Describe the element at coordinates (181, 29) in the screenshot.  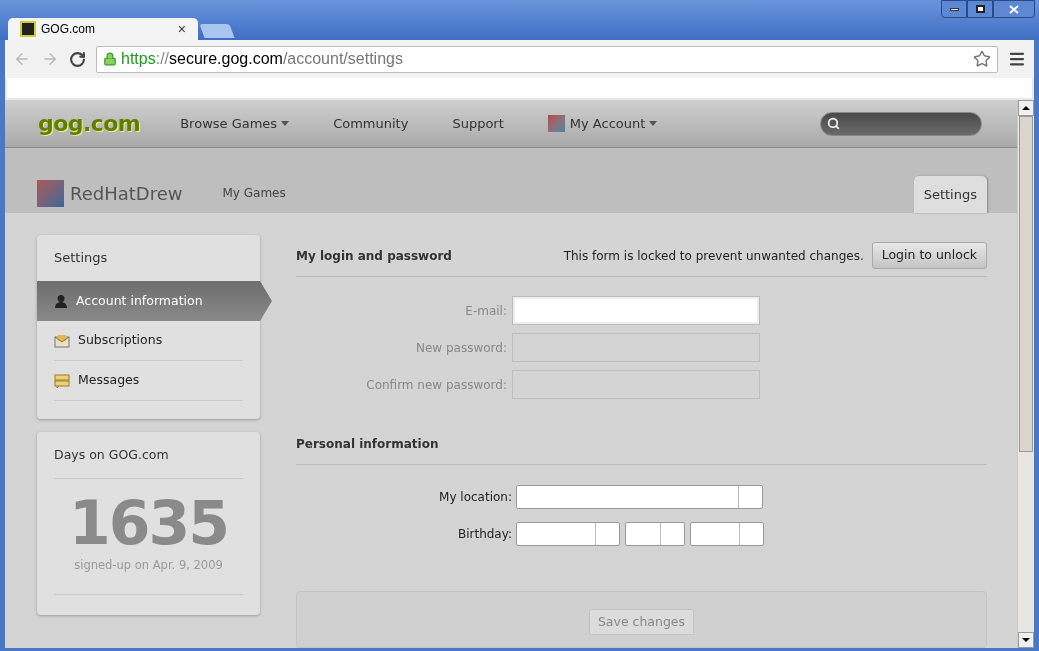
I see `tab-close-button: ×` at that location.